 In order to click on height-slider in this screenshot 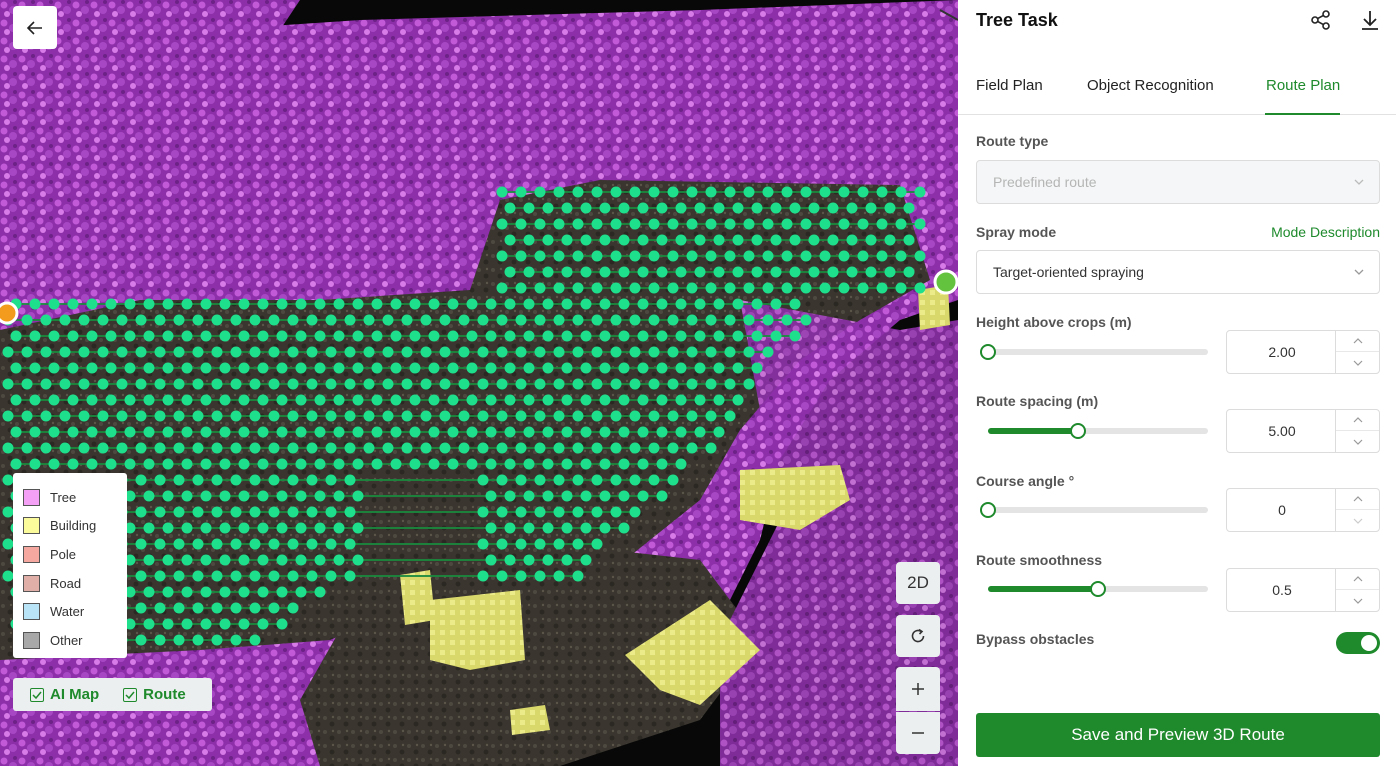, I will do `click(1094, 352)`.